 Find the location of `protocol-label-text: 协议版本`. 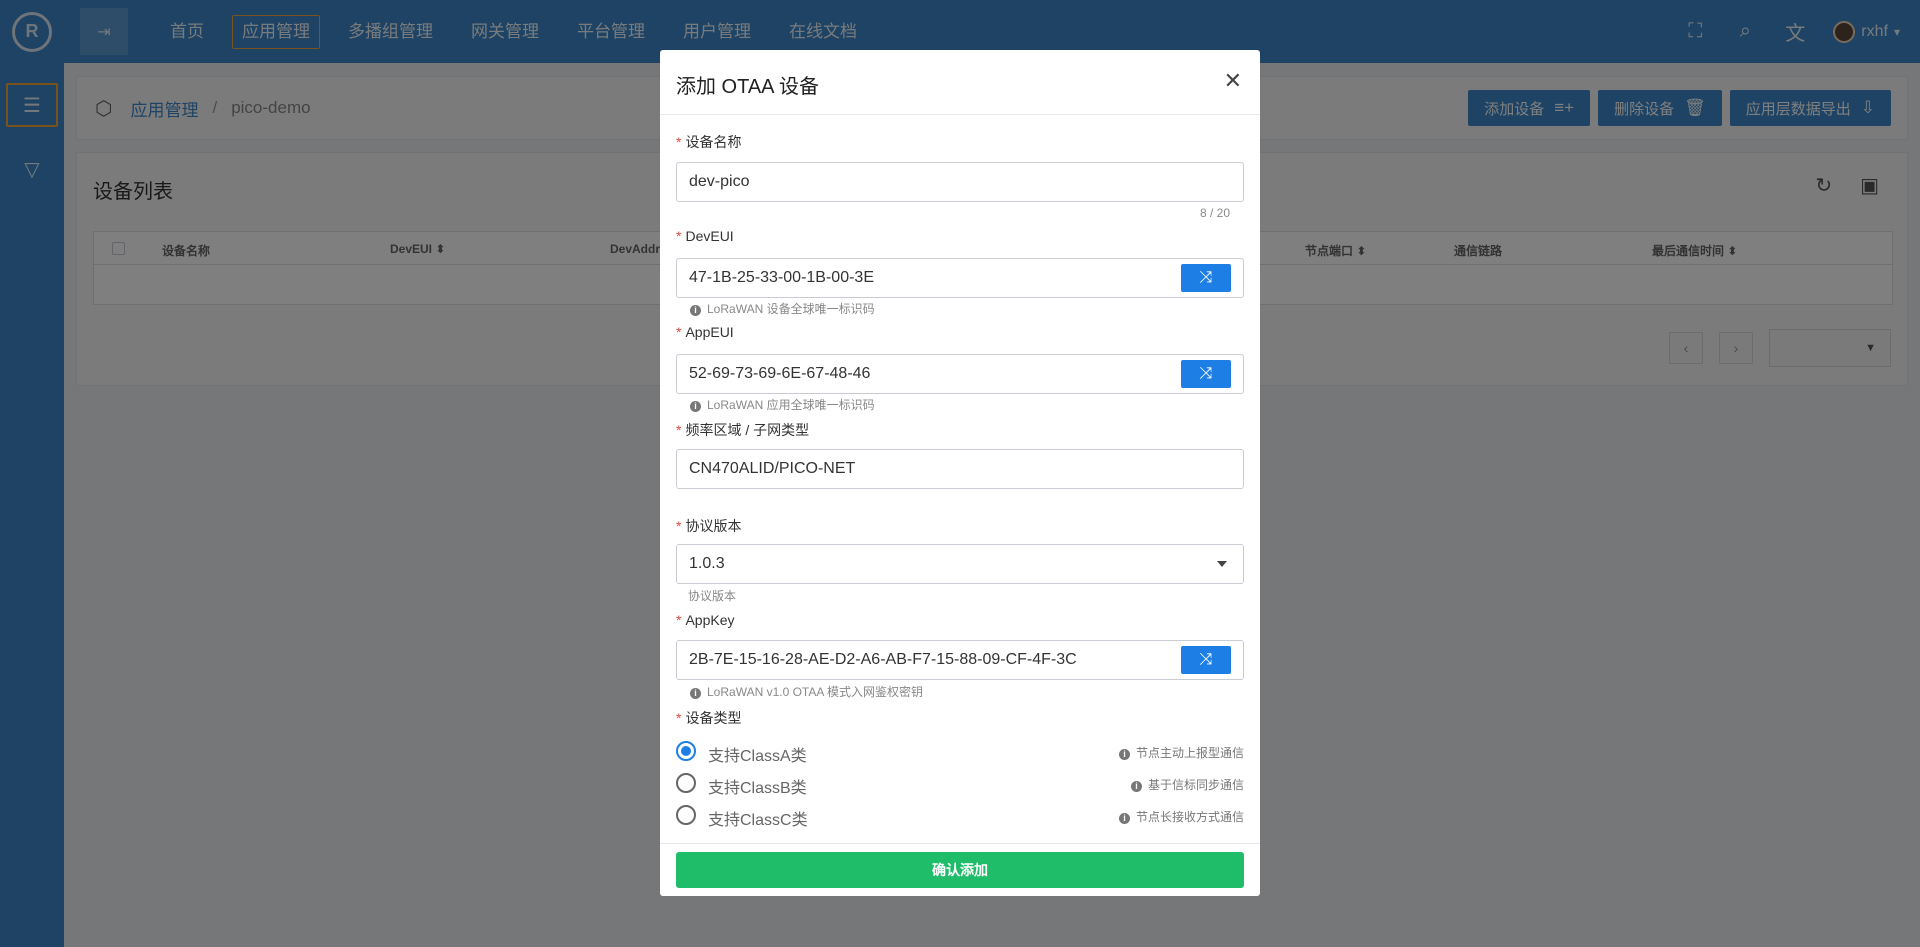

protocol-label-text: 协议版本 is located at coordinates (713, 526).